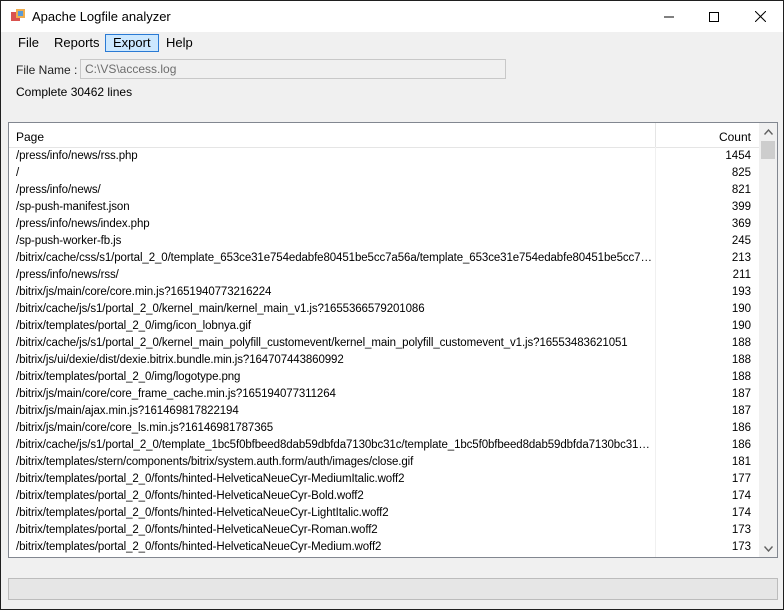 The width and height of the screenshot is (784, 610). I want to click on table-row: /sp-push-worker-fb.js 245, so click(384, 242).